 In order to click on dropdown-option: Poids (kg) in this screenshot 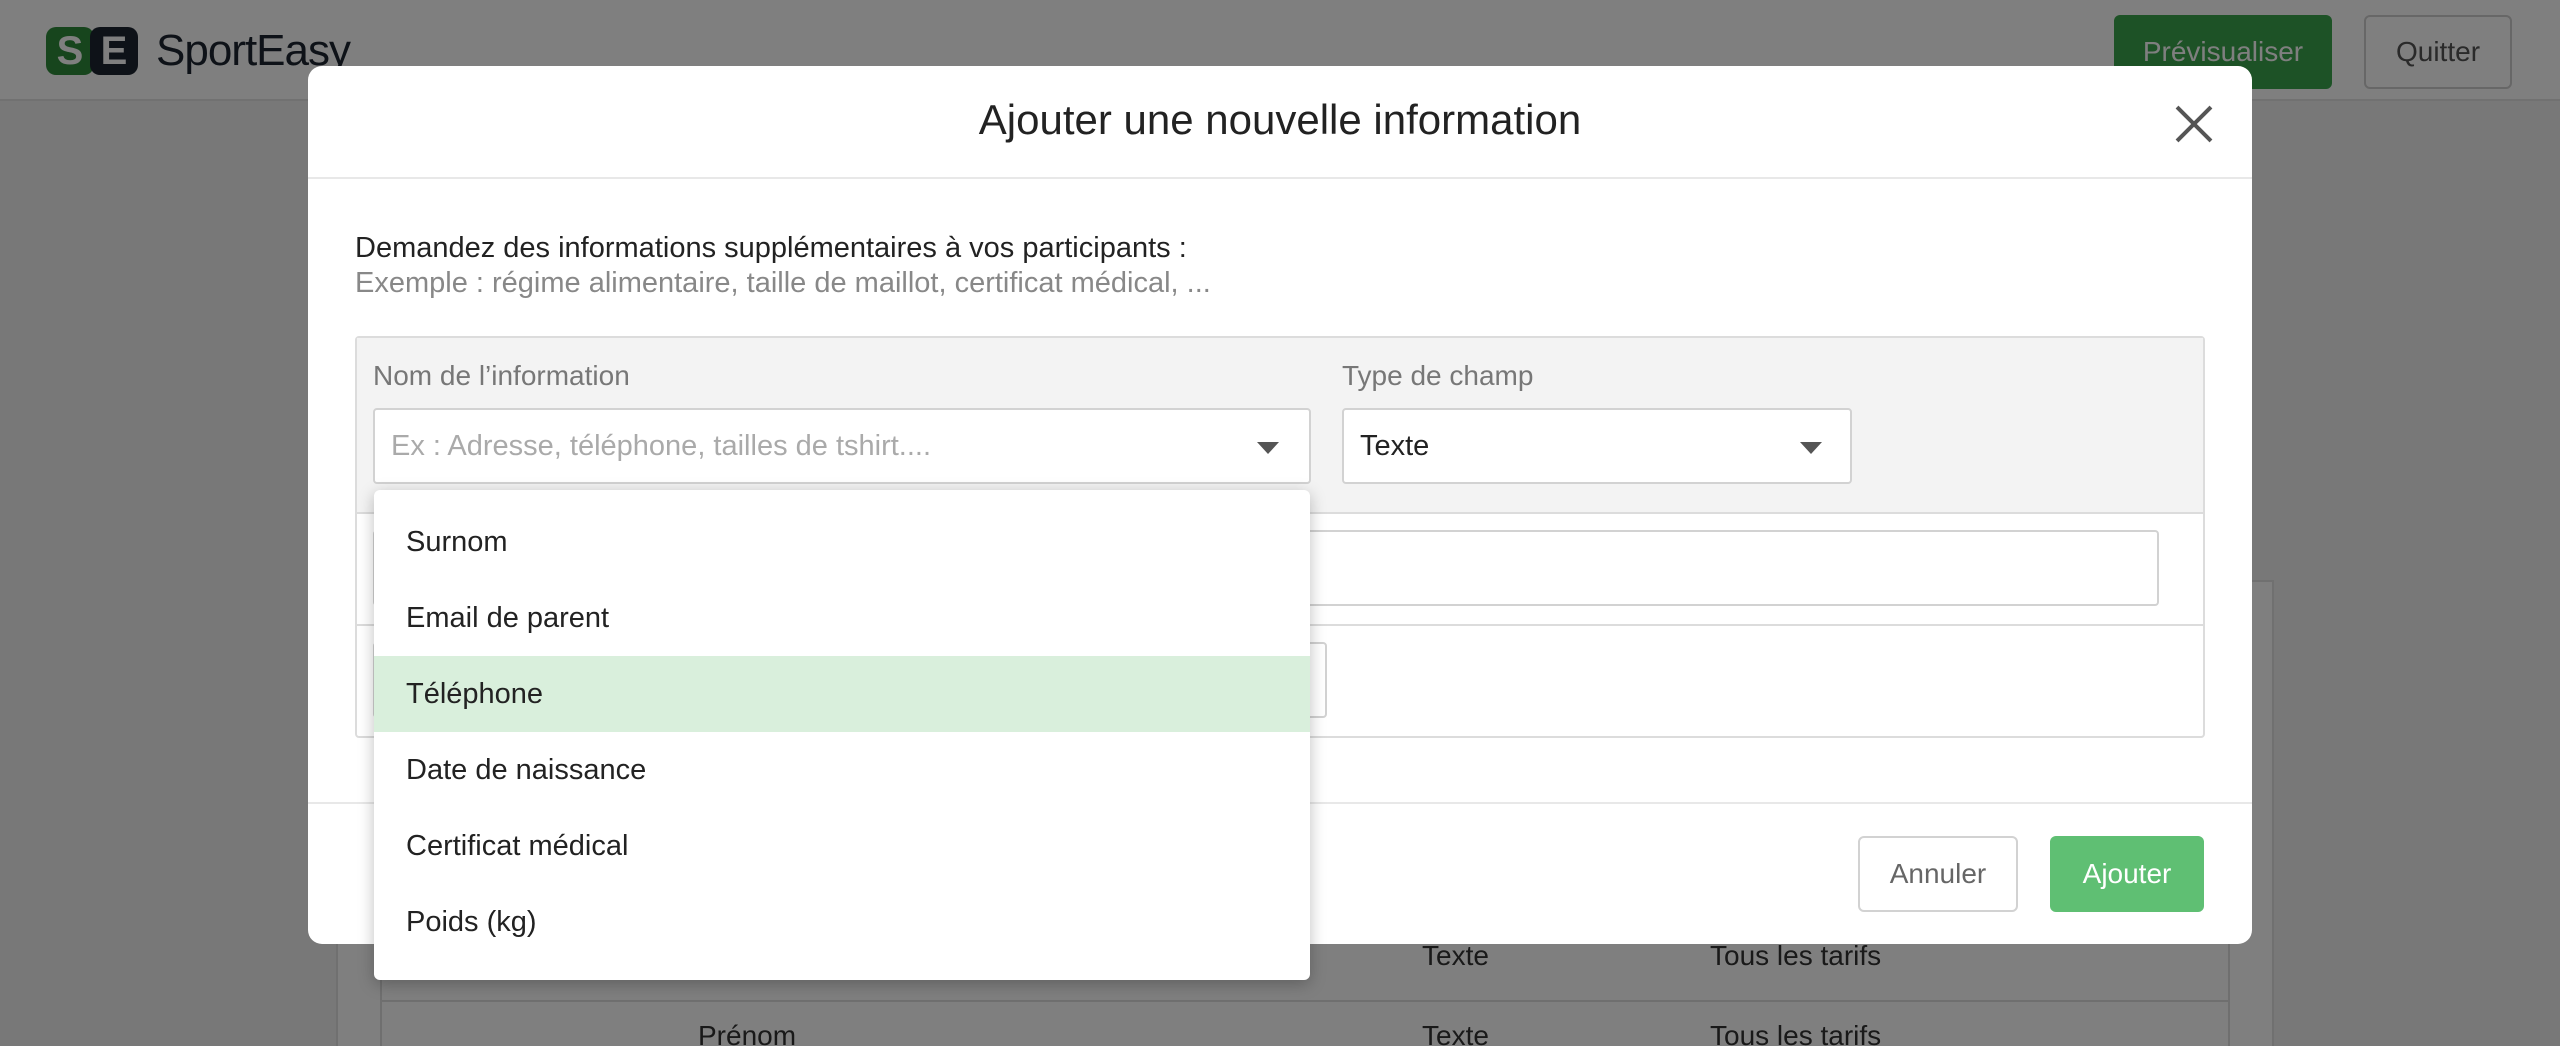, I will do `click(842, 922)`.